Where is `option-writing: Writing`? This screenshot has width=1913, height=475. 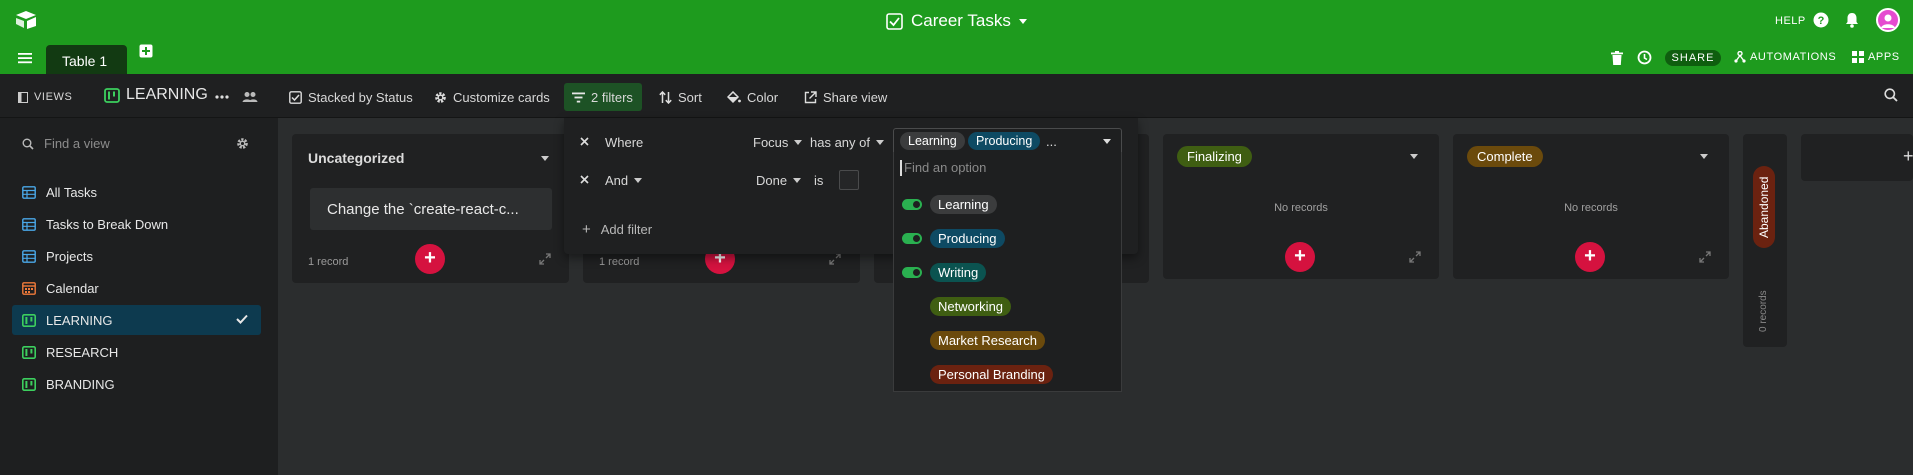
option-writing: Writing is located at coordinates (944, 272).